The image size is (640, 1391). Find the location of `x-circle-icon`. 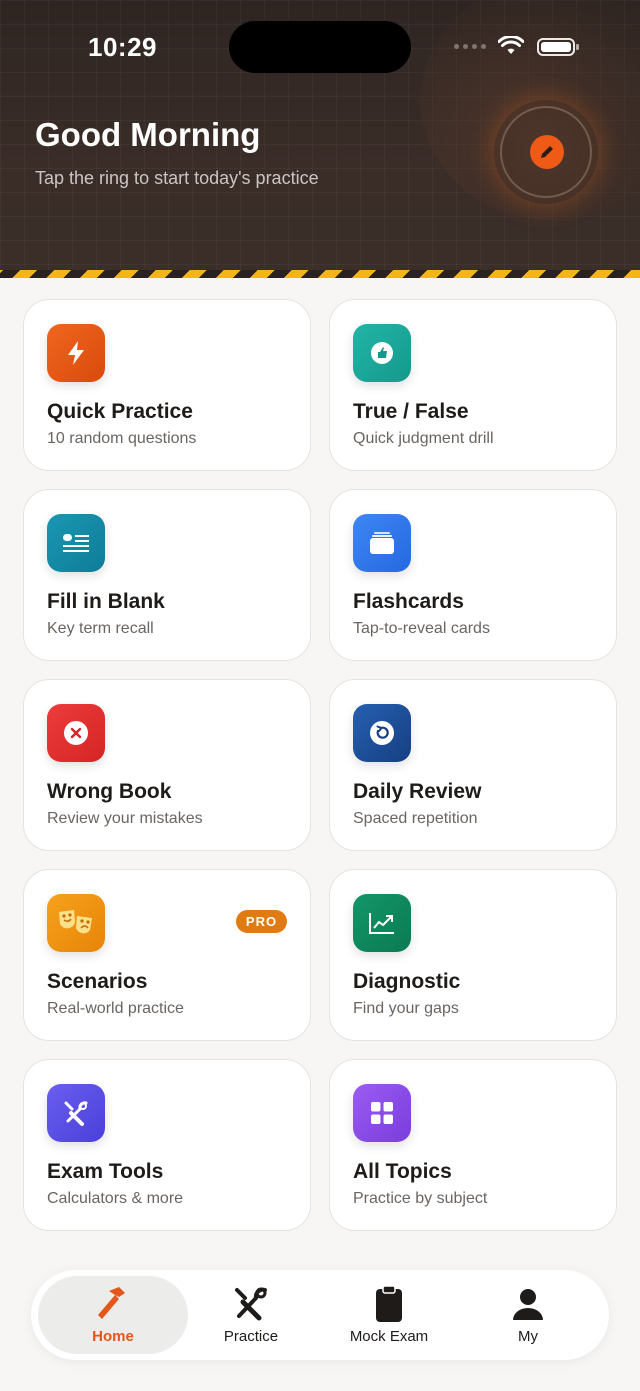

x-circle-icon is located at coordinates (76, 733).